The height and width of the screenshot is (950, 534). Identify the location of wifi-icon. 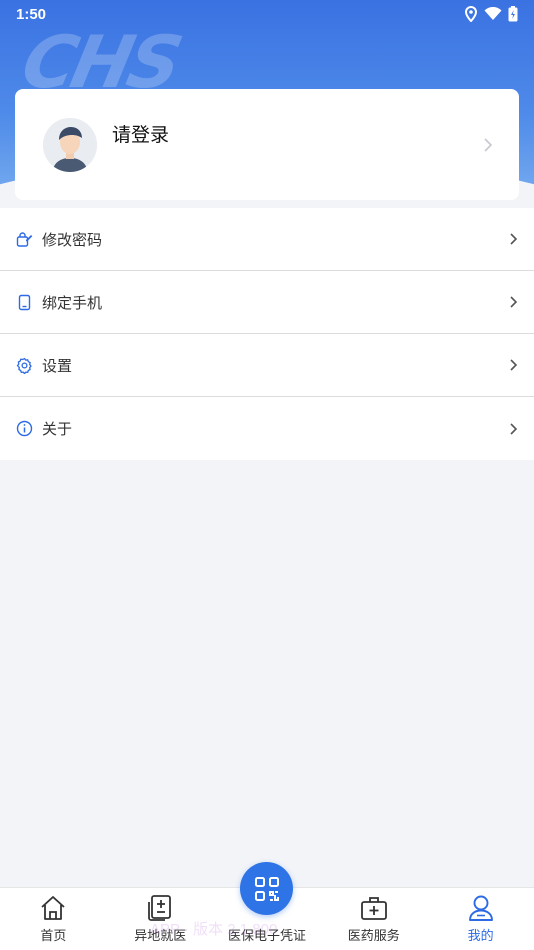
(493, 13).